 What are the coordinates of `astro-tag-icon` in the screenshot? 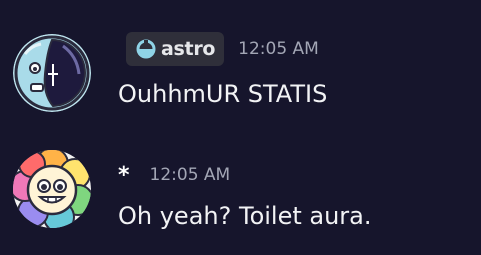 It's located at (146, 49).